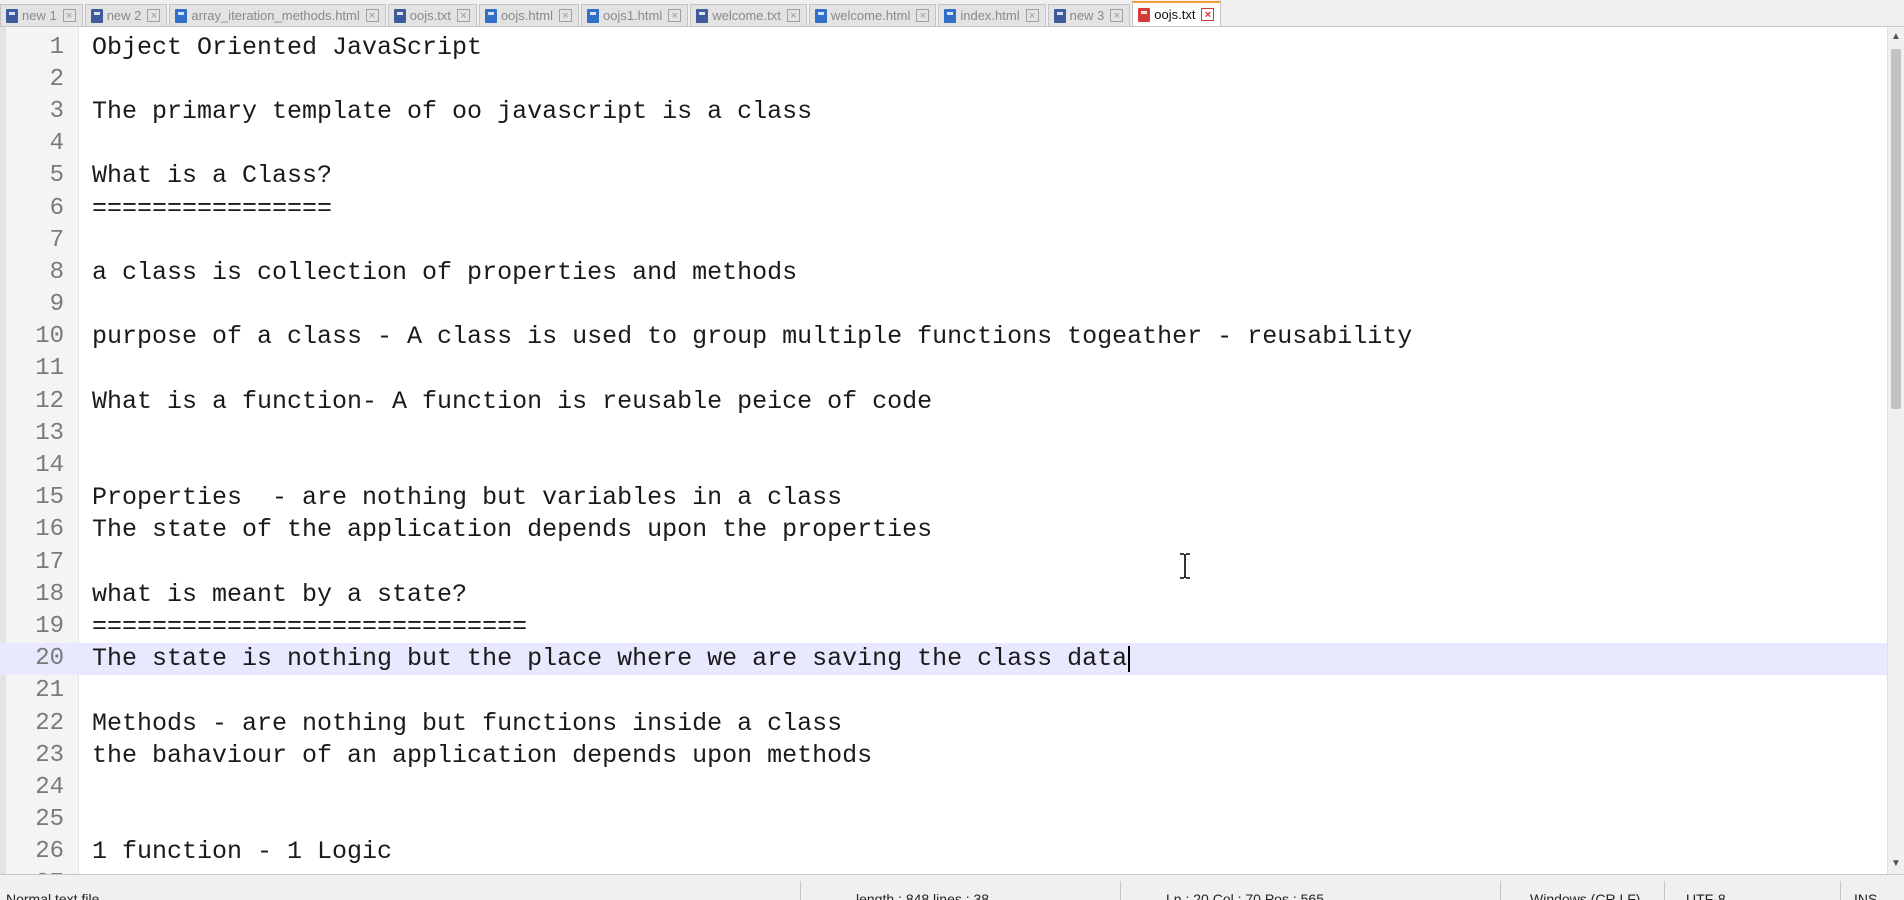 Image resolution: width=1904 pixels, height=900 pixels. Describe the element at coordinates (56, 47) in the screenshot. I see `line-number: 1` at that location.